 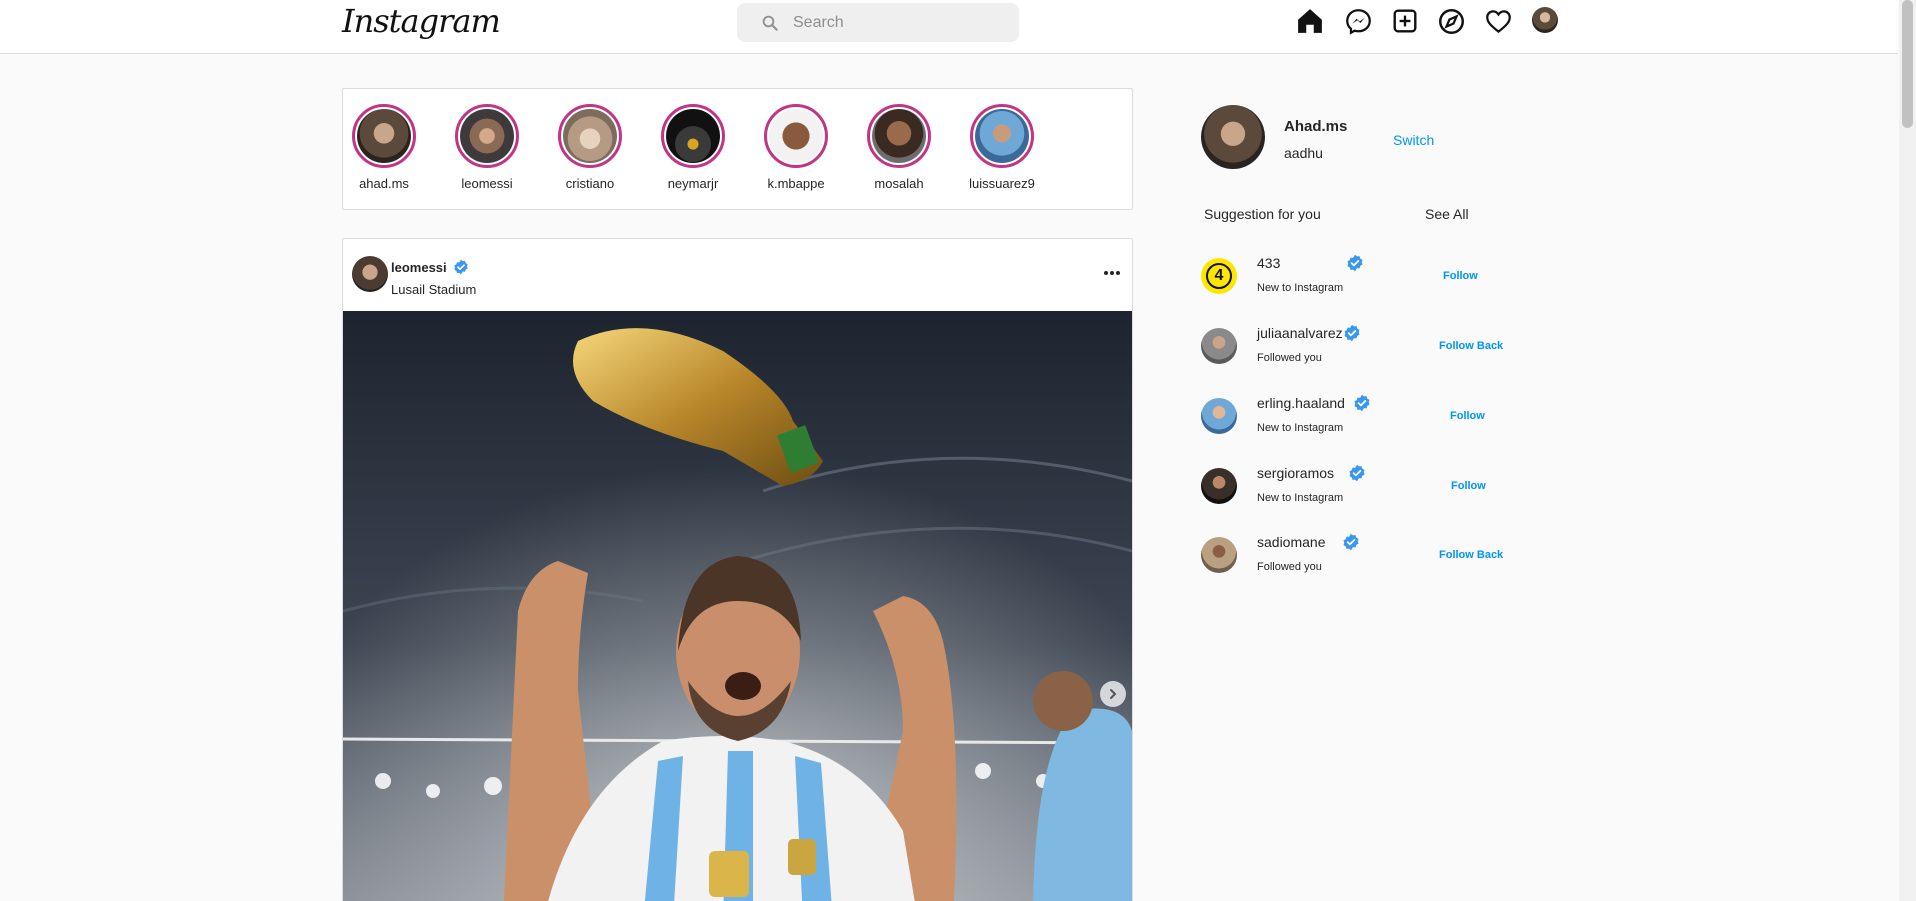 What do you see at coordinates (1112, 273) in the screenshot?
I see `more-options-icon` at bounding box center [1112, 273].